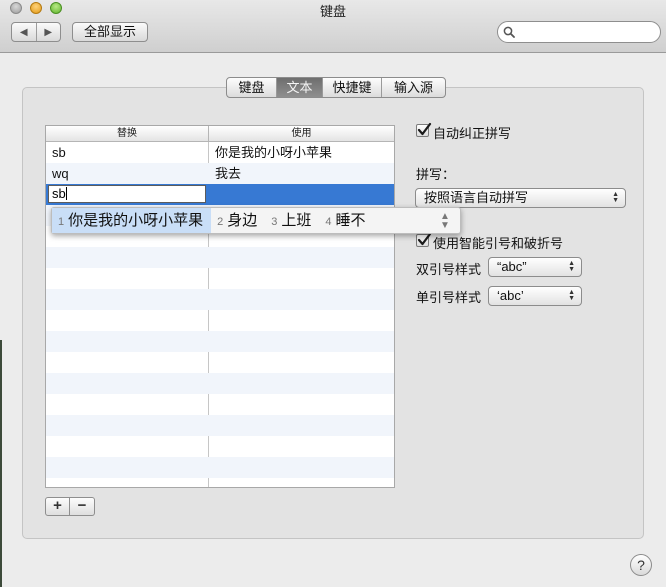 The image size is (666, 587). Describe the element at coordinates (82, 506) in the screenshot. I see `remove-replacement-button: −` at that location.